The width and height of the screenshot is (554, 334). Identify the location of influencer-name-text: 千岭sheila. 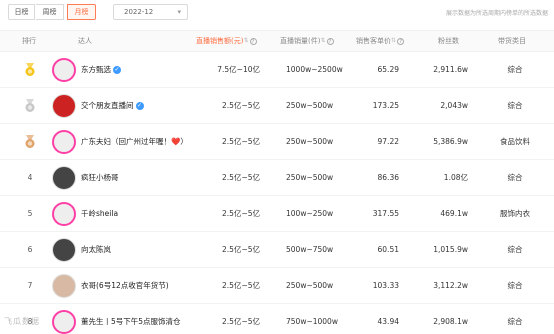
(100, 213).